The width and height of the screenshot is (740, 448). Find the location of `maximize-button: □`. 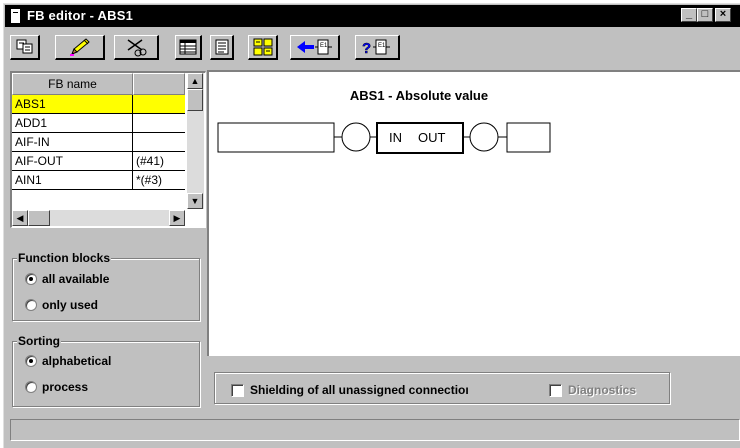

maximize-button: □ is located at coordinates (705, 15).